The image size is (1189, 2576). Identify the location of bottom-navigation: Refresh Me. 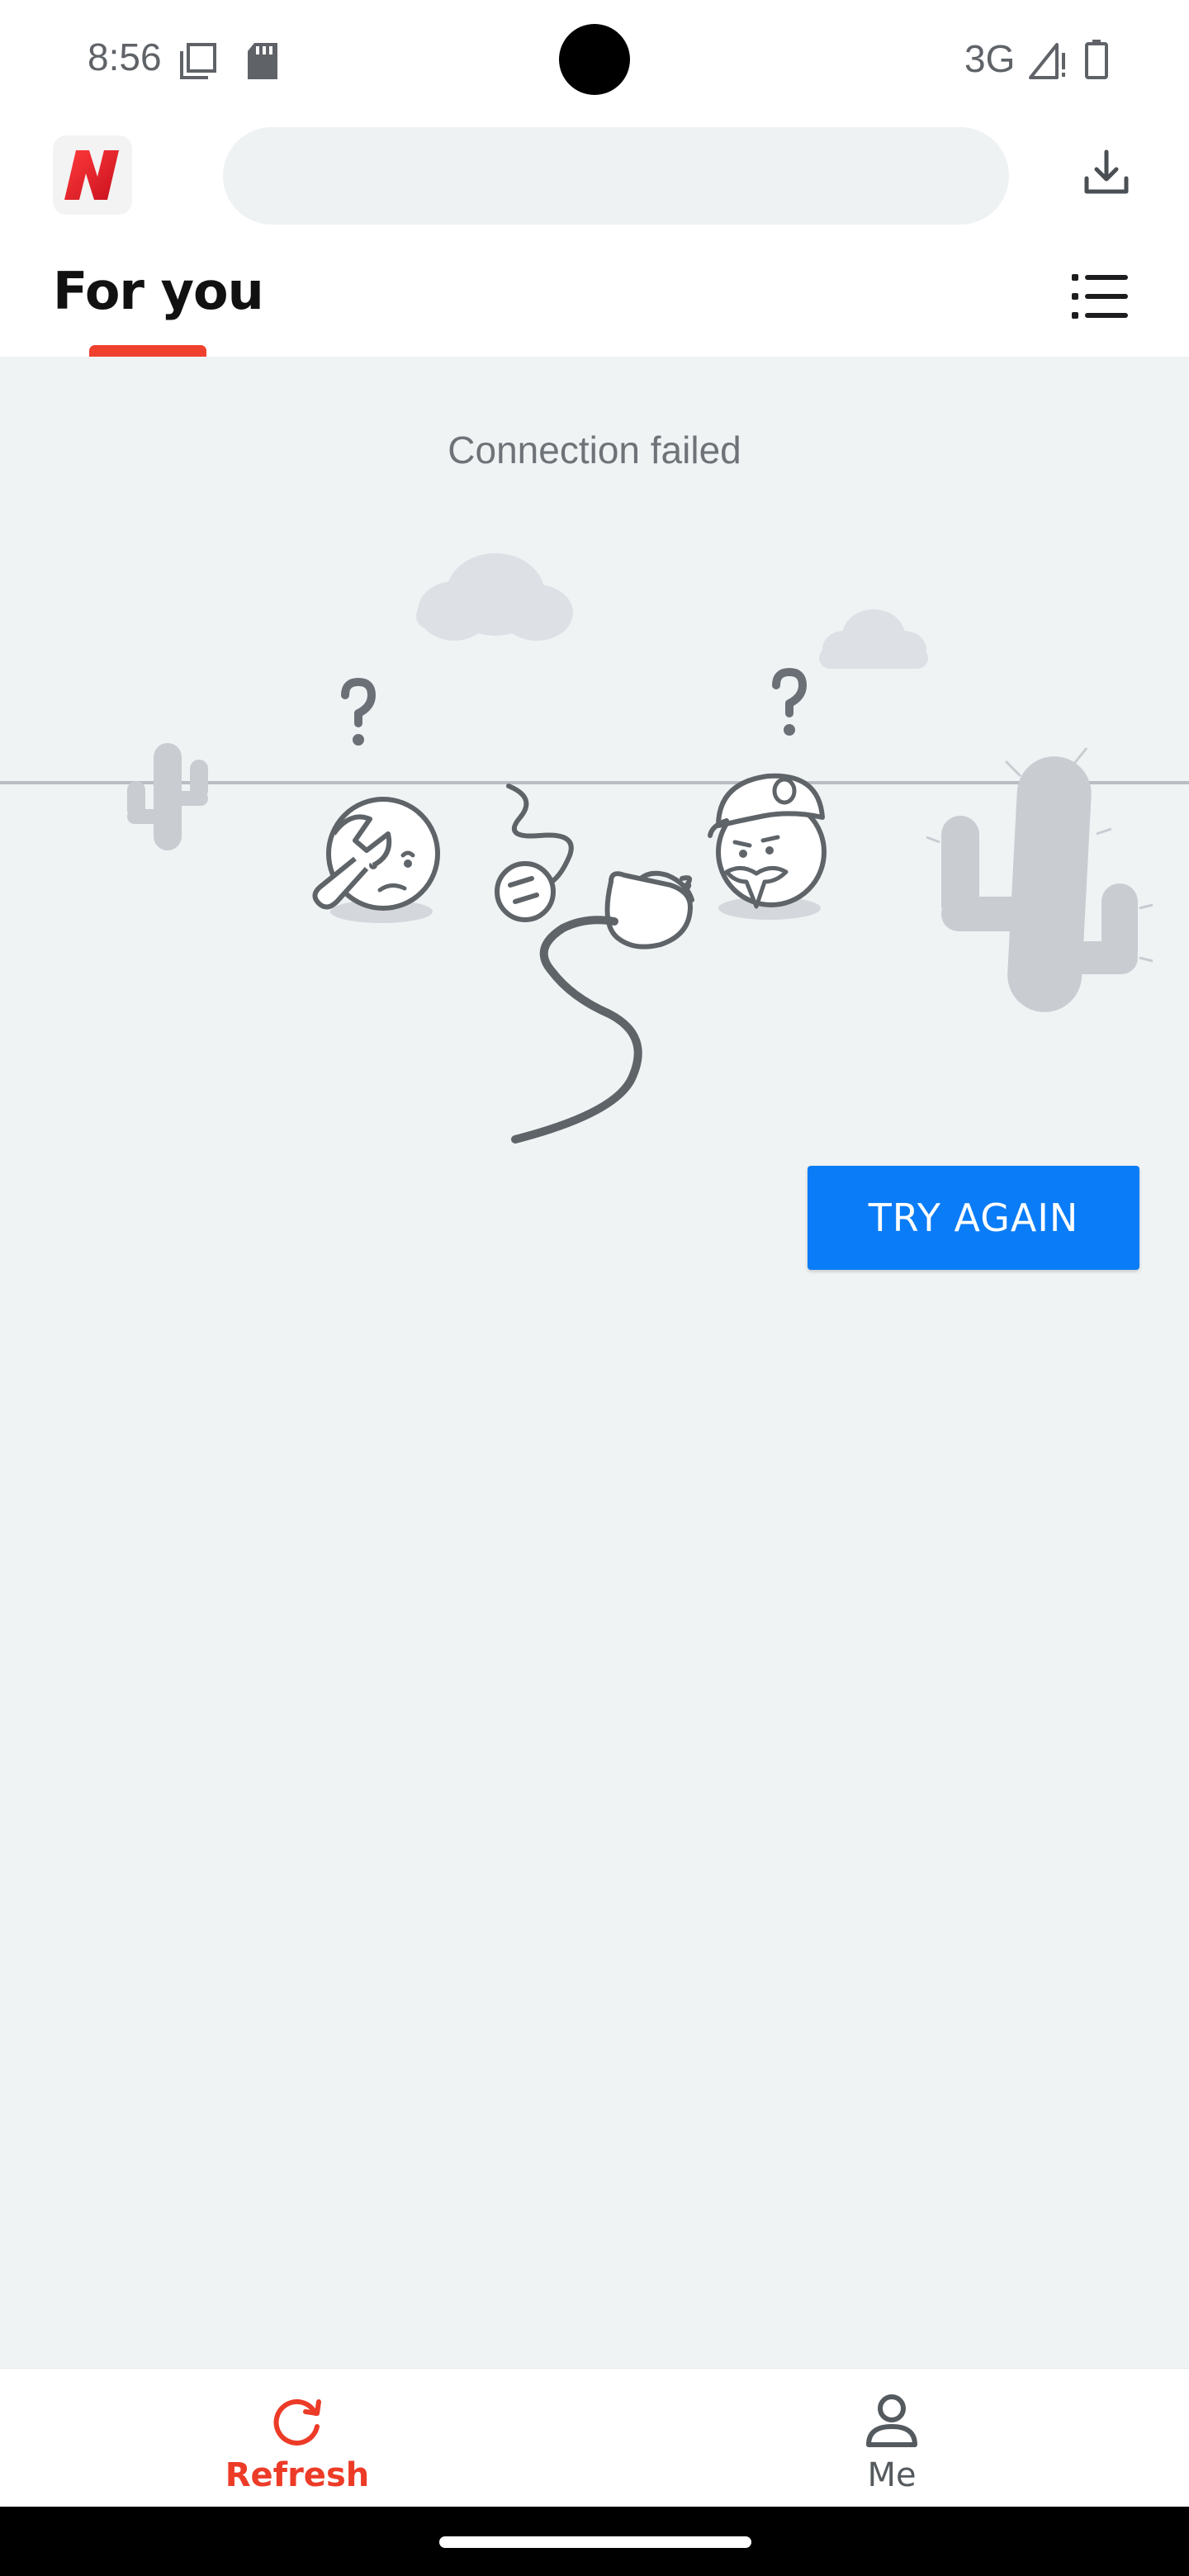
(594, 2437).